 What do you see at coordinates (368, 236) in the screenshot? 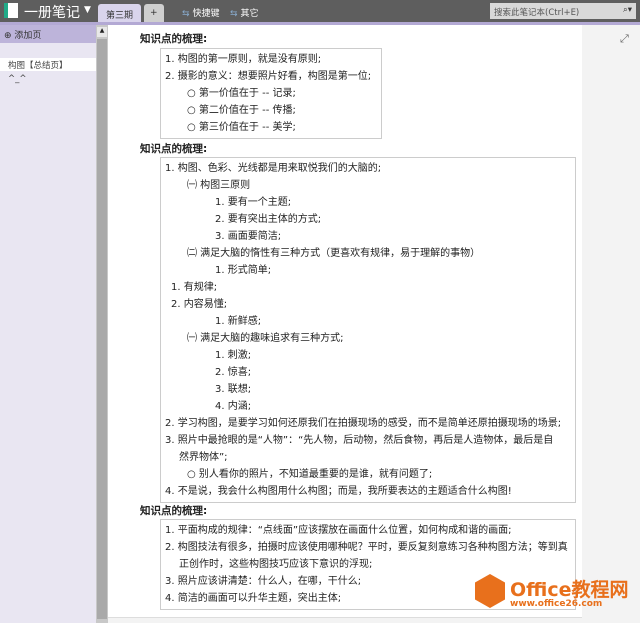
I see `outline-line: 3. 画面要简洁;` at bounding box center [368, 236].